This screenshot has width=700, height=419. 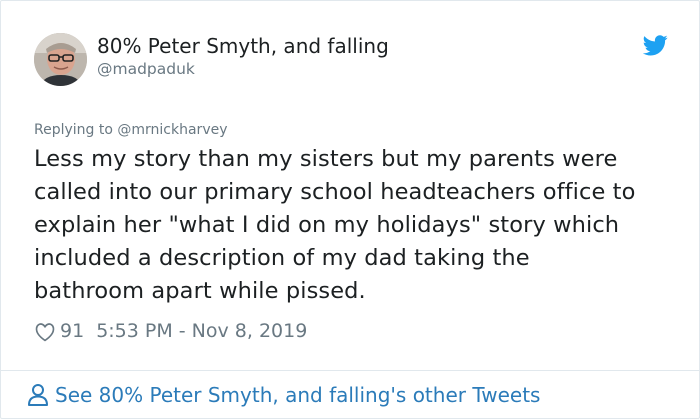 I want to click on replying-to: Replying to @mrnickharvey, so click(x=131, y=130).